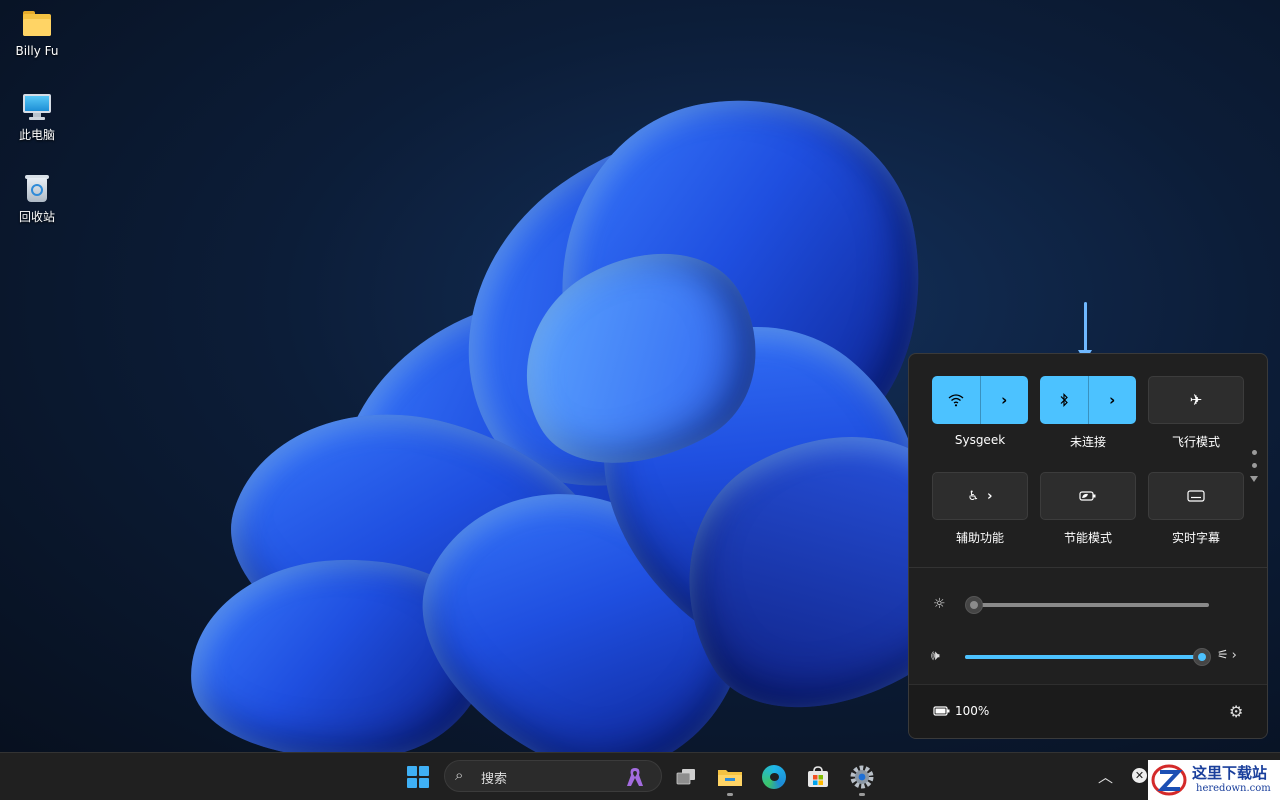 This screenshot has height=800, width=1280. Describe the element at coordinates (1064, 400) in the screenshot. I see `bluetooth-icon` at that location.